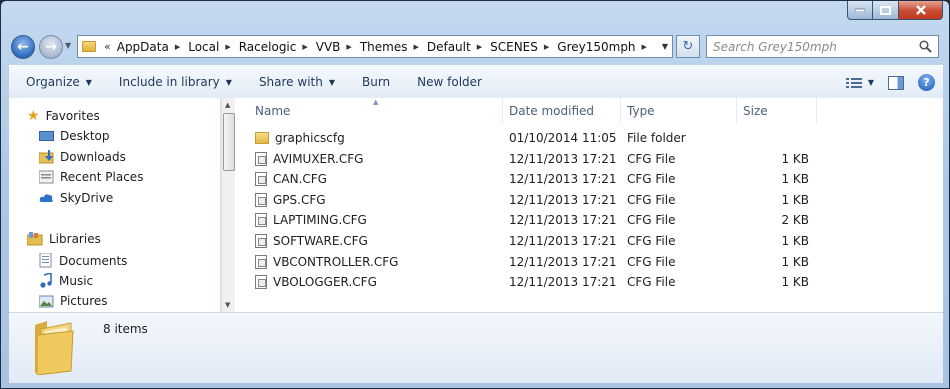  What do you see at coordinates (656, 138) in the screenshot?
I see `file-type: File folder` at bounding box center [656, 138].